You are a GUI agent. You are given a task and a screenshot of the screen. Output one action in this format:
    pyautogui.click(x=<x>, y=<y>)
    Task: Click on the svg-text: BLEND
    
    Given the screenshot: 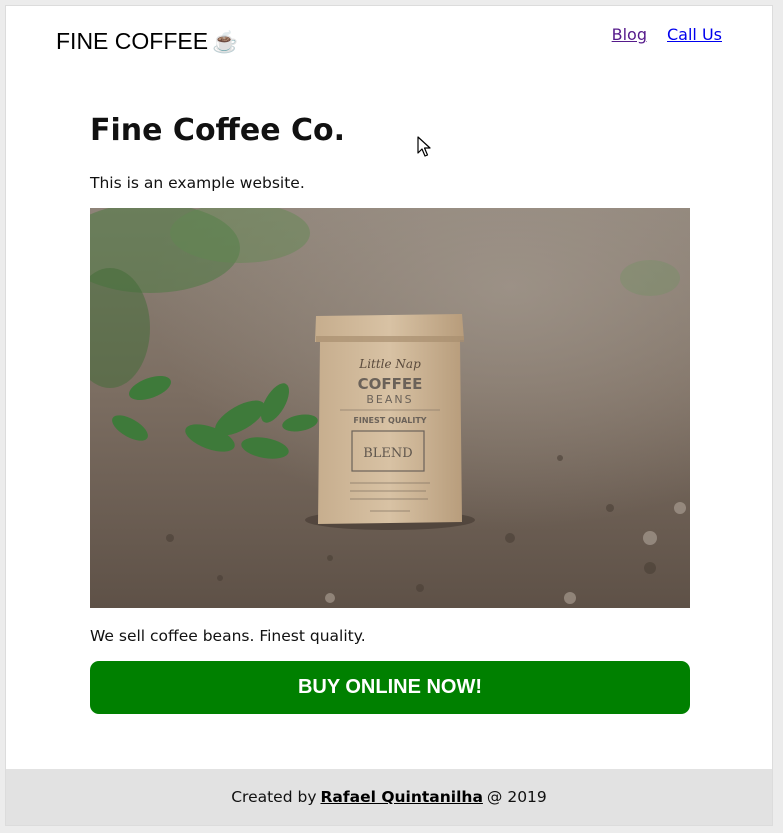 What is the action you would take?
    pyautogui.click(x=387, y=453)
    